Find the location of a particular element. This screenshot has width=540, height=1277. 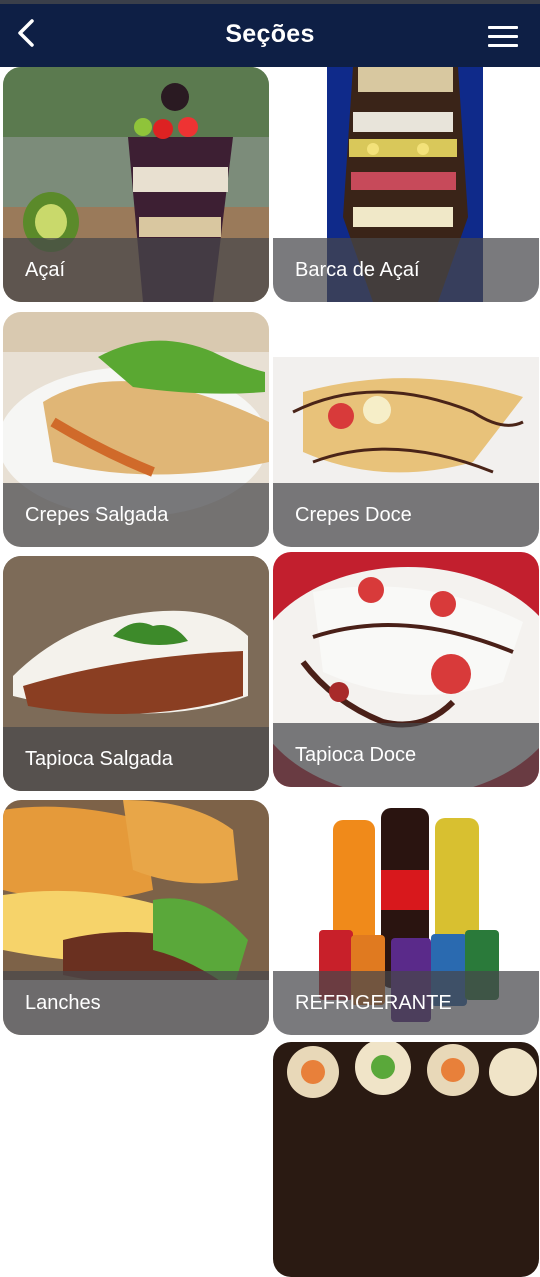

hamburger-menu-icon is located at coordinates (503, 27).